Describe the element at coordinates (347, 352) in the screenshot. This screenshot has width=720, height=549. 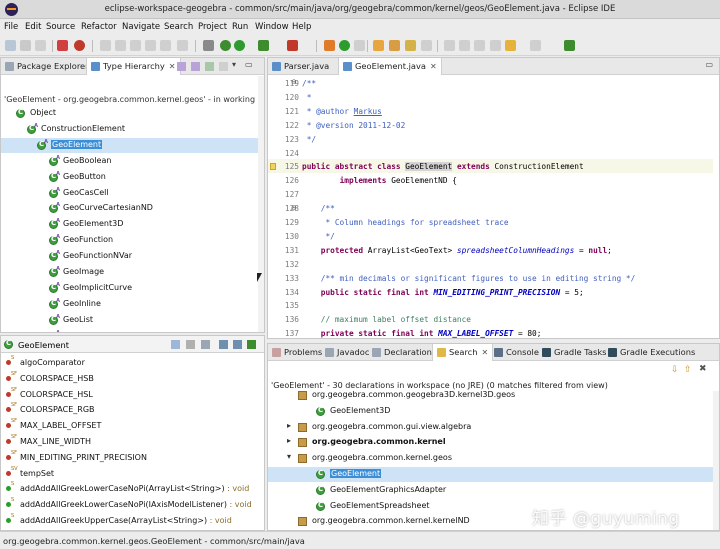
I see `tab-javadoc: Javadoc` at that location.